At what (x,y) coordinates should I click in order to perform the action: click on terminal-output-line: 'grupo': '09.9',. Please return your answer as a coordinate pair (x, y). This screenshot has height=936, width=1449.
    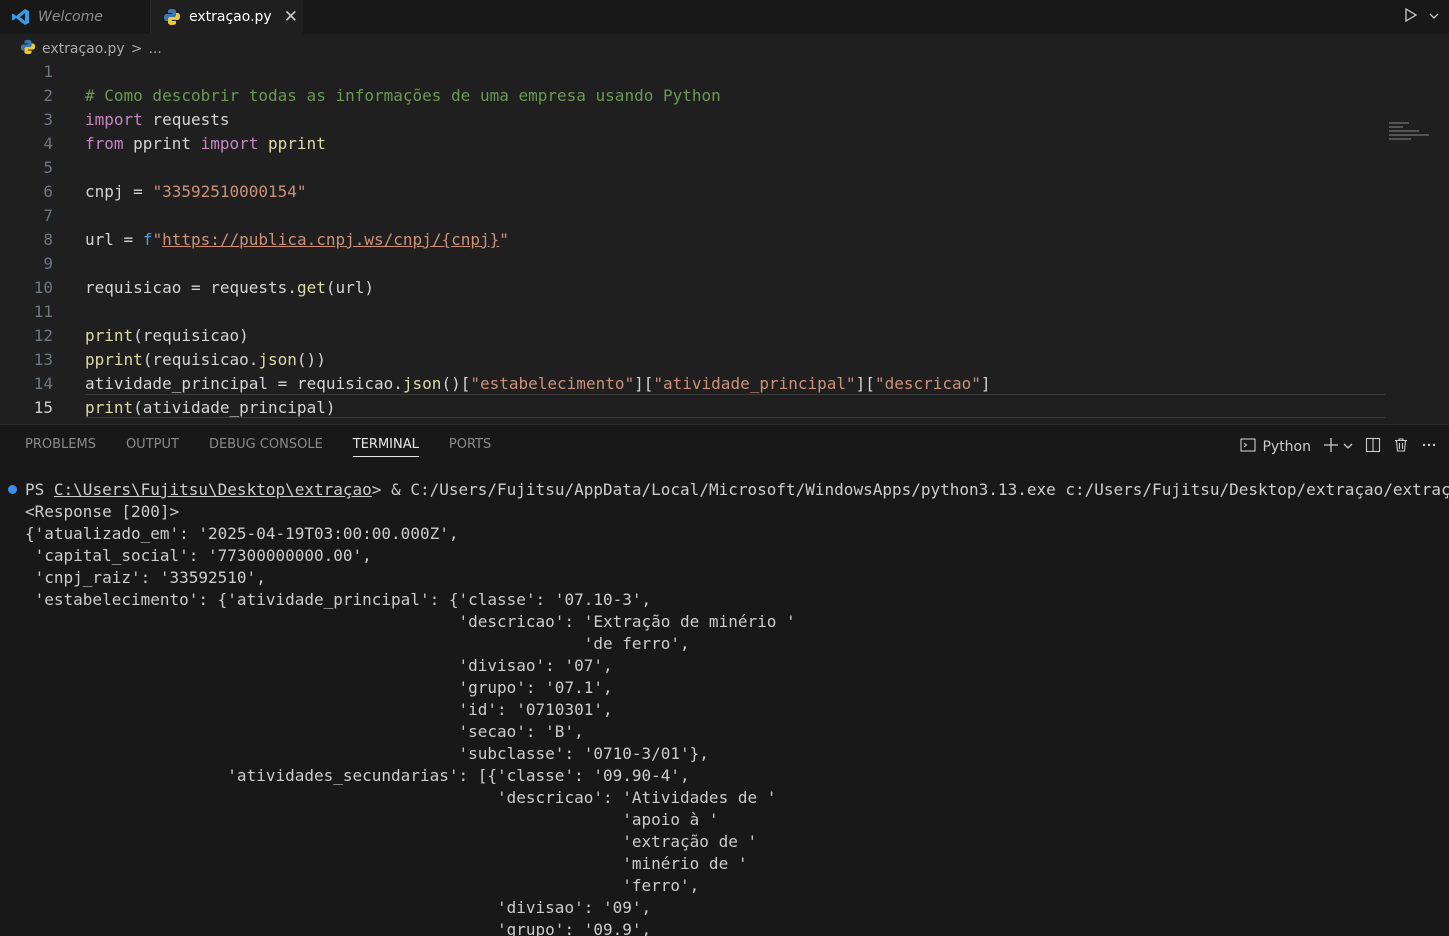
    Looking at the image, I should click on (338, 928).